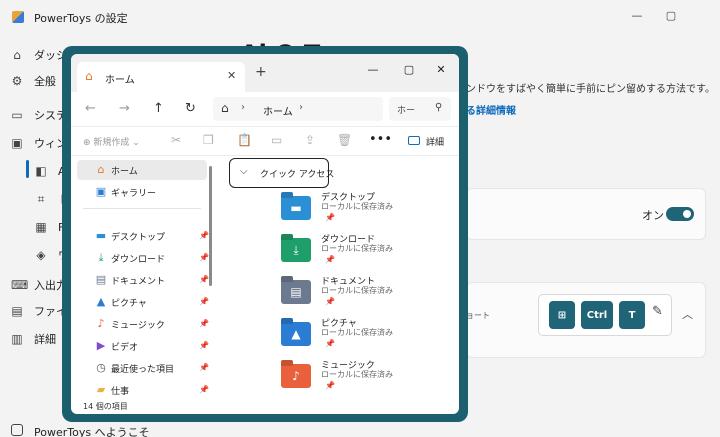 The width and height of the screenshot is (720, 437). What do you see at coordinates (680, 214) in the screenshot?
I see `enable-toggle` at bounding box center [680, 214].